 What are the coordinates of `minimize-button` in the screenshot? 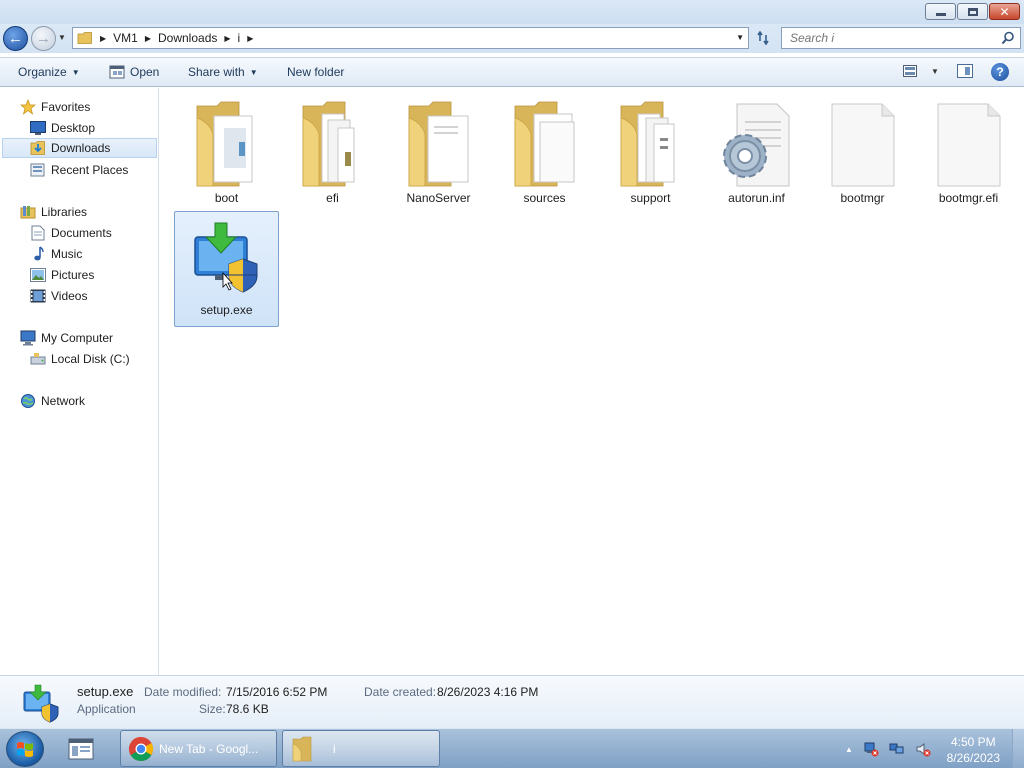 It's located at (940, 11).